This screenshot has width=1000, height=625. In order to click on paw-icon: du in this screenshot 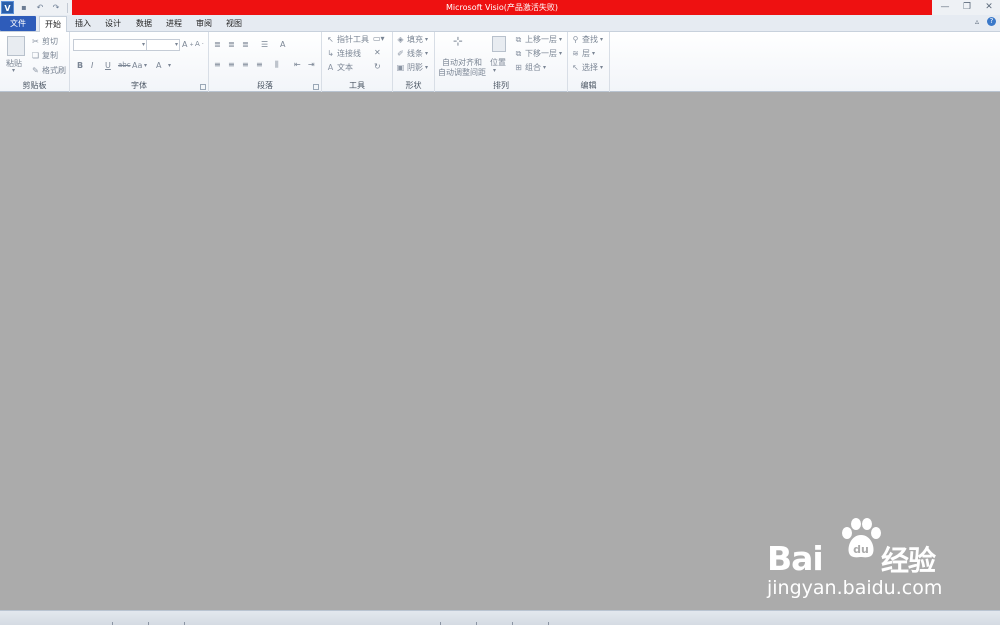, I will do `click(861, 538)`.